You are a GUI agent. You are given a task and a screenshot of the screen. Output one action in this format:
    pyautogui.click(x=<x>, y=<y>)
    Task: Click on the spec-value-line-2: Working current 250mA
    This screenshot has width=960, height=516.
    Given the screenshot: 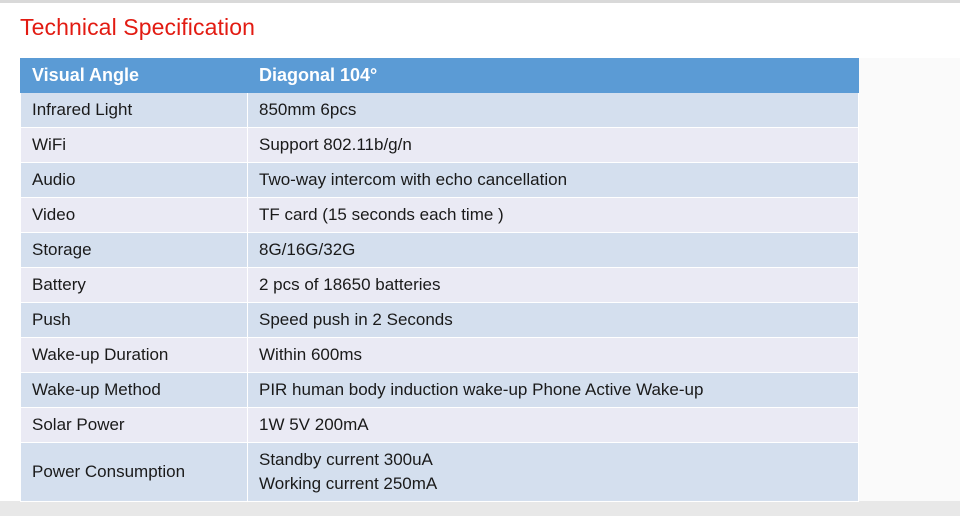 What is the action you would take?
    pyautogui.click(x=348, y=483)
    